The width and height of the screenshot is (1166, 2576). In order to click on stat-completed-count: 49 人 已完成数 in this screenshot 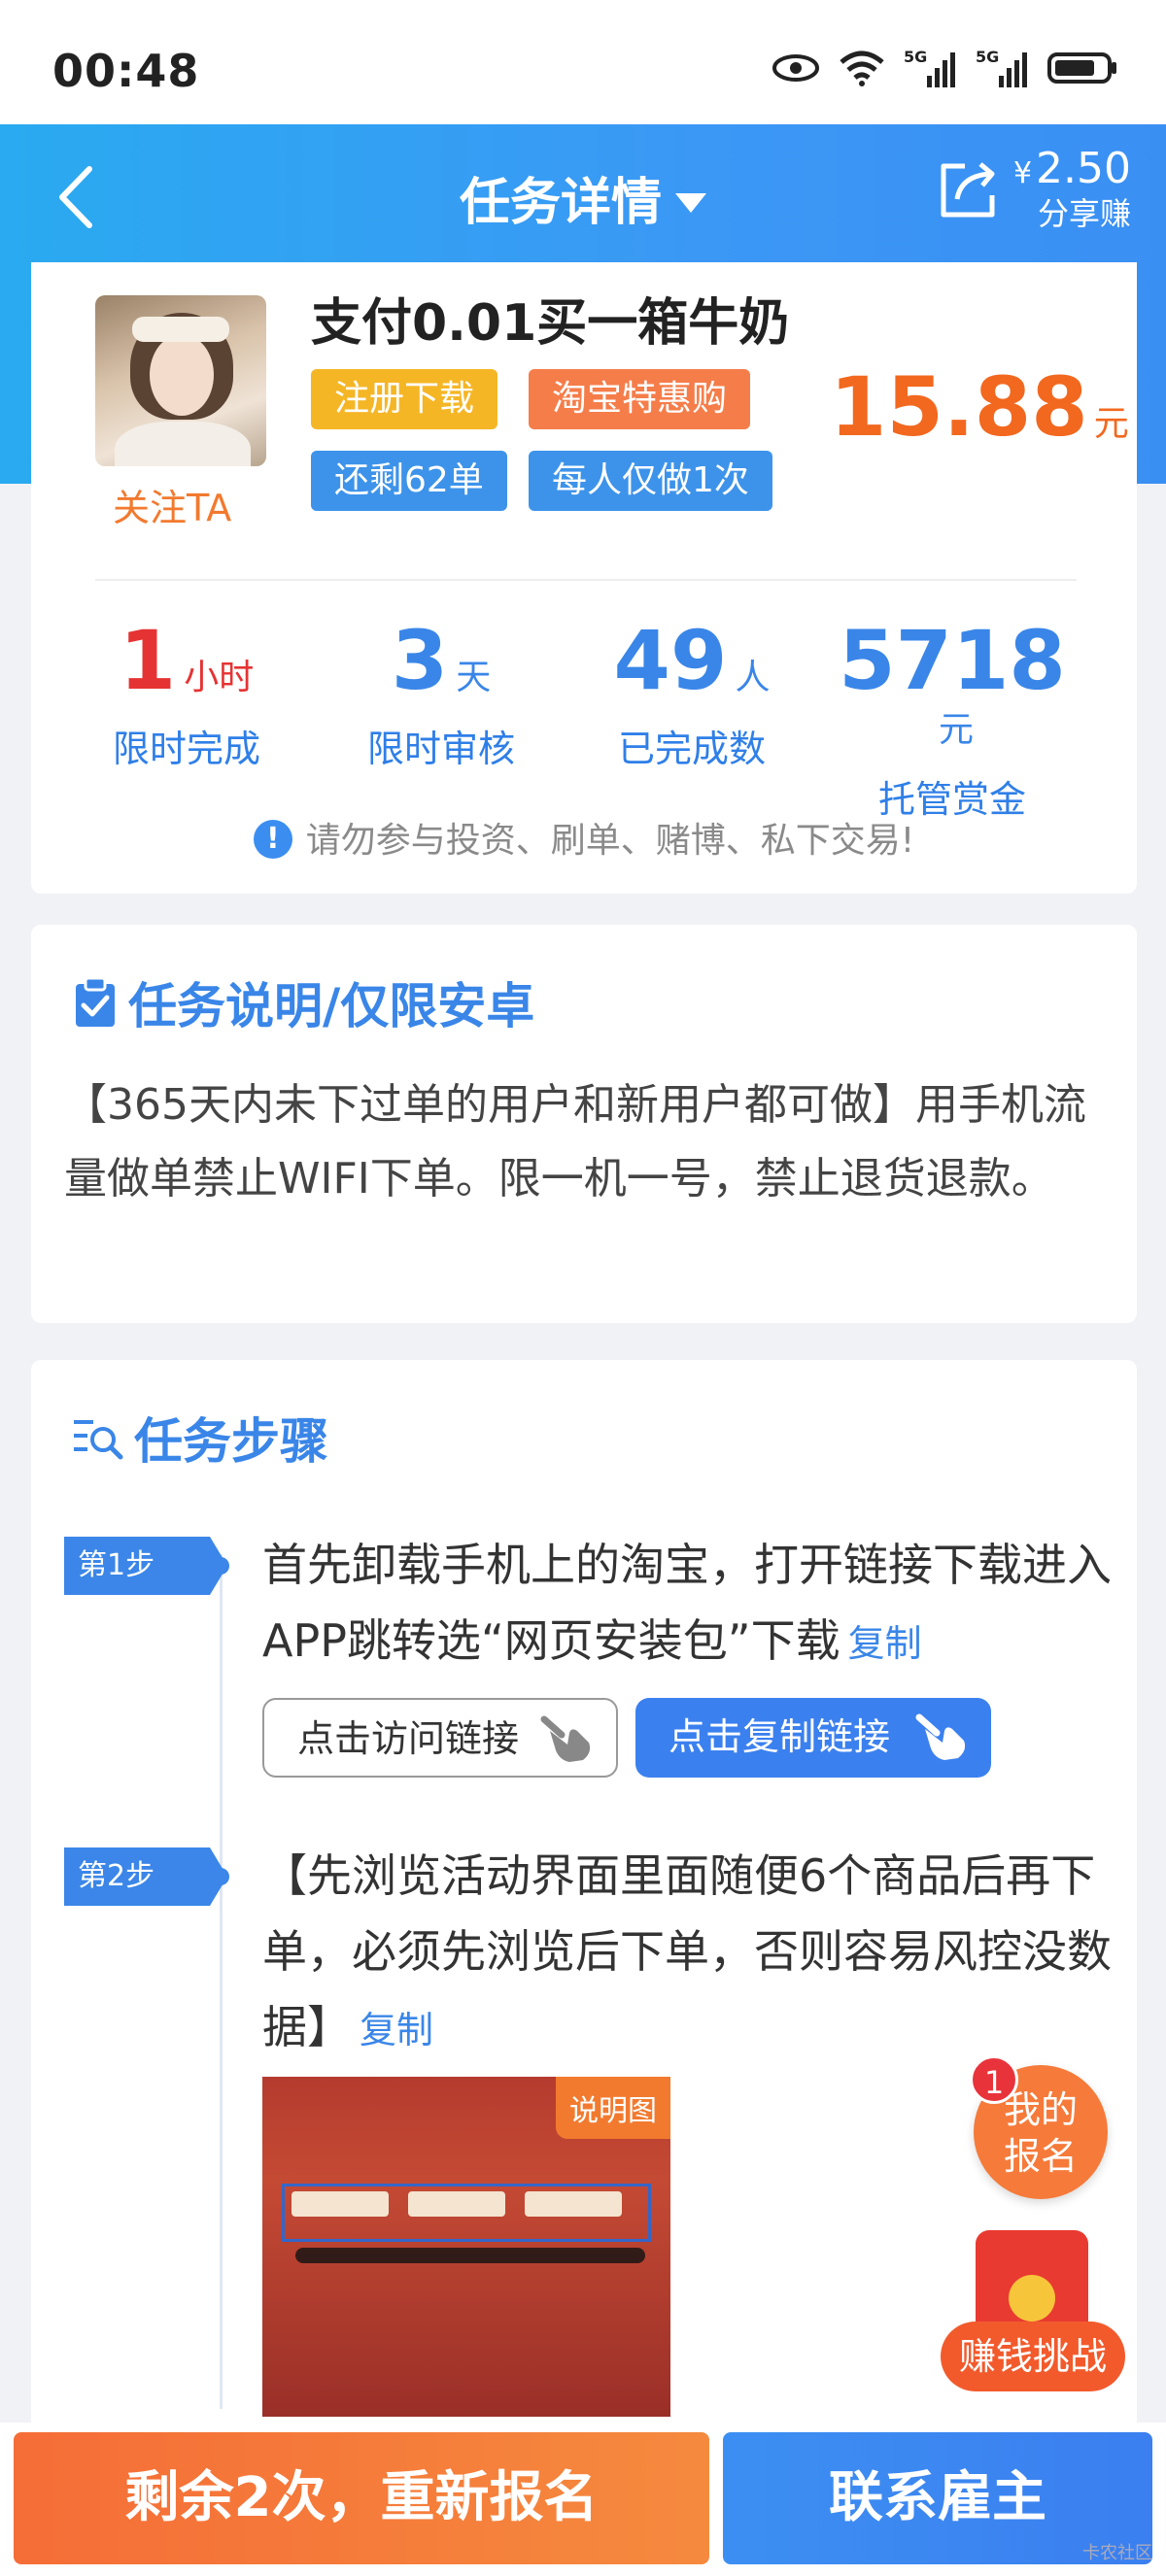, I will do `click(692, 696)`.